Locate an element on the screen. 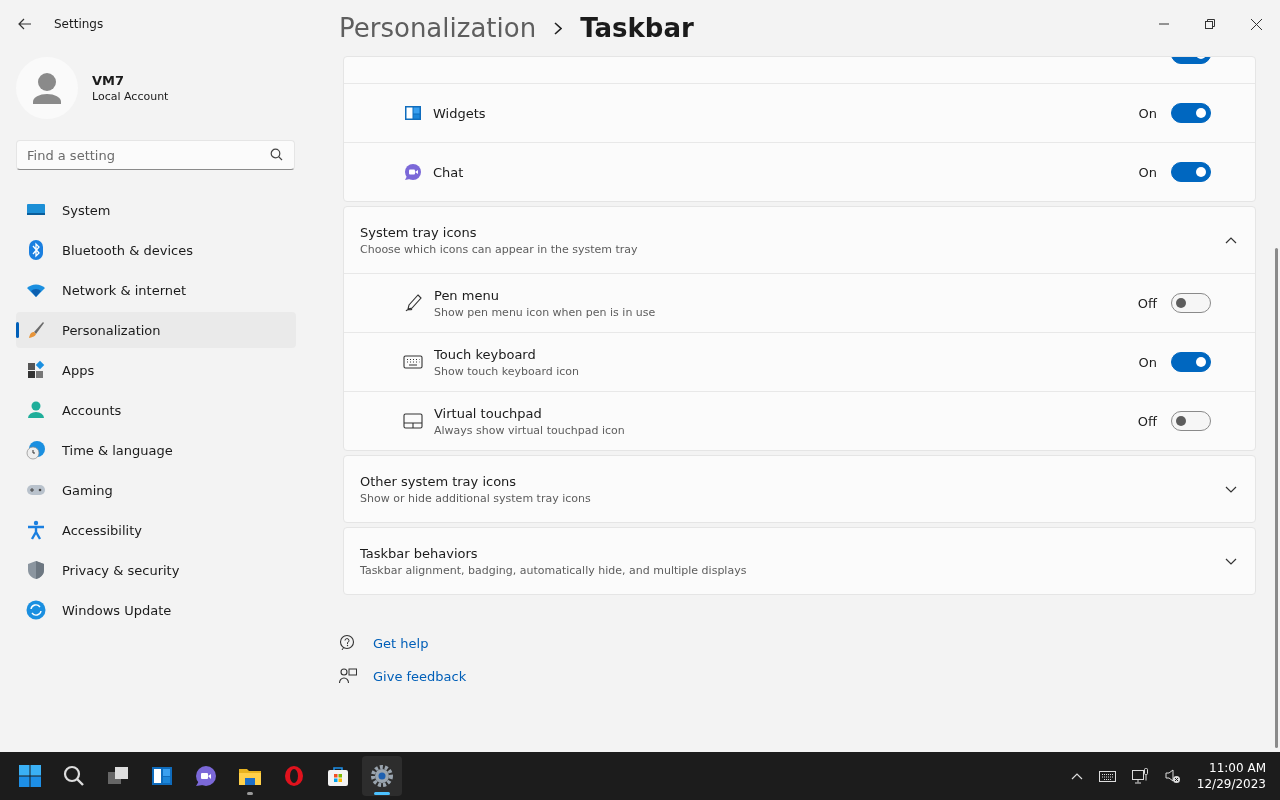 The height and width of the screenshot is (800, 1280). sidebar-item: System is located at coordinates (156, 210).